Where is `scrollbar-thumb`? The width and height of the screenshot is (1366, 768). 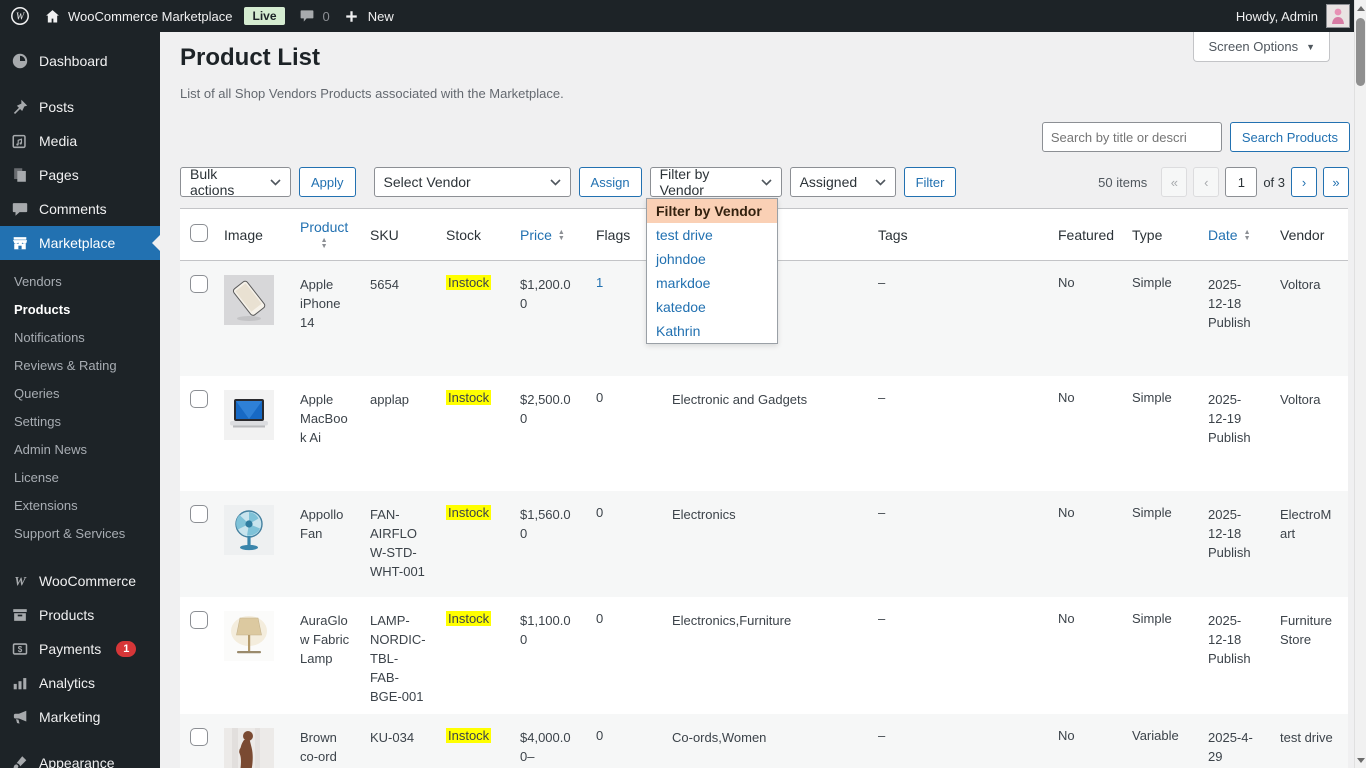
scrollbar-thumb is located at coordinates (1360, 52).